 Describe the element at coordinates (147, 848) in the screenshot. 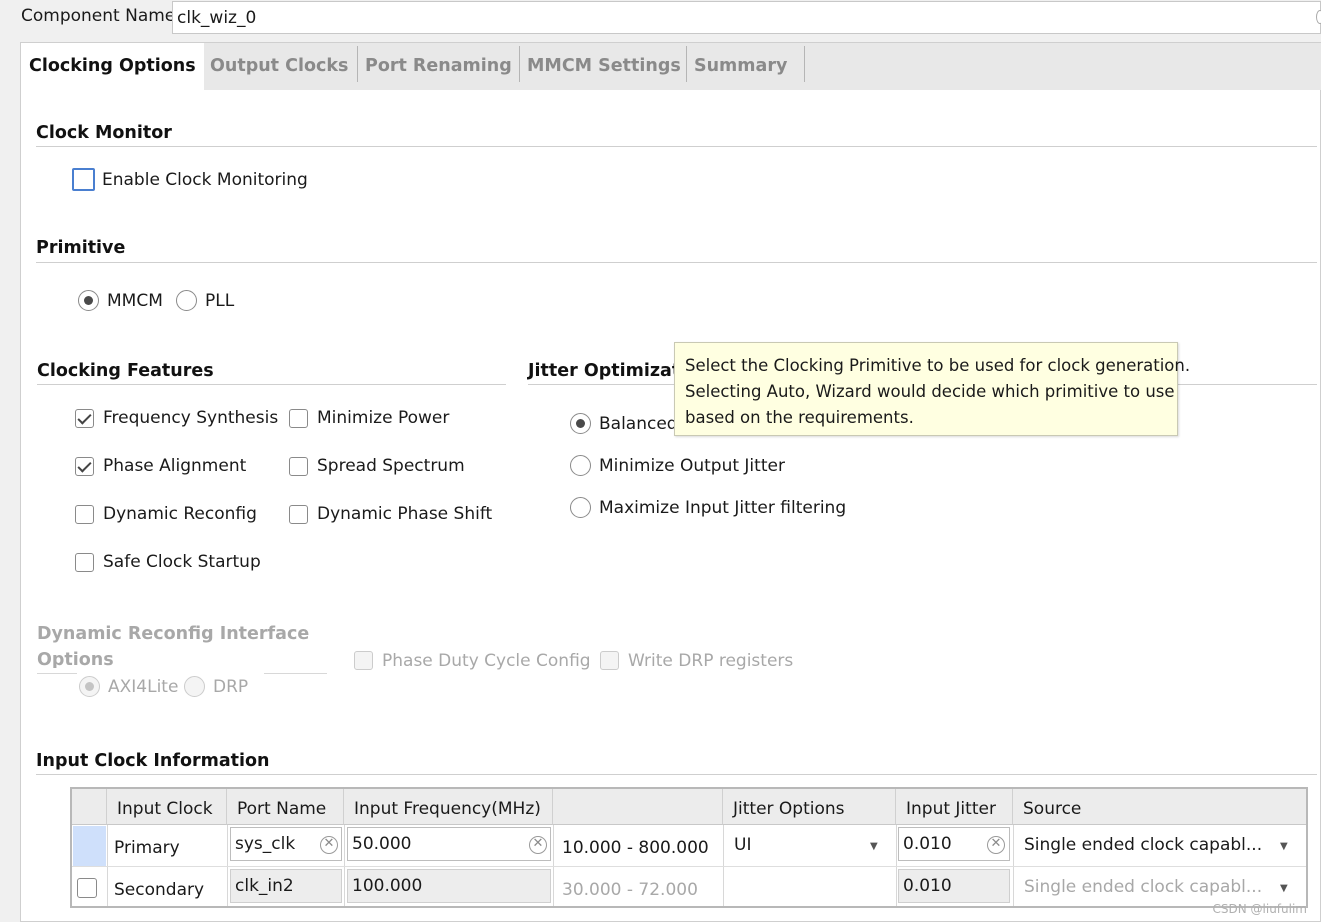

I see `input-clock-name: Primary` at that location.